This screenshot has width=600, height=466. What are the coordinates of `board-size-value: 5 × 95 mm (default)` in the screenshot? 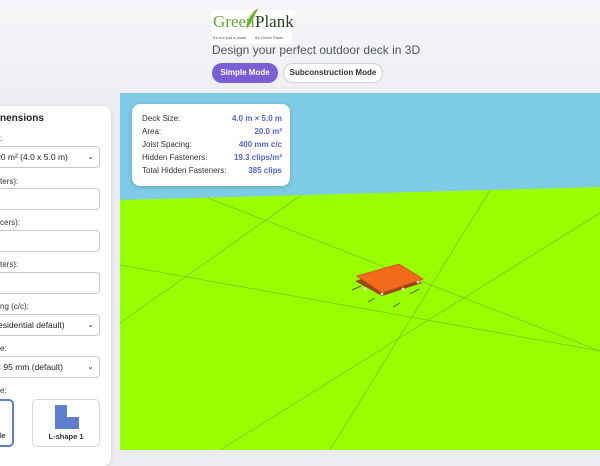 It's located at (31, 367).